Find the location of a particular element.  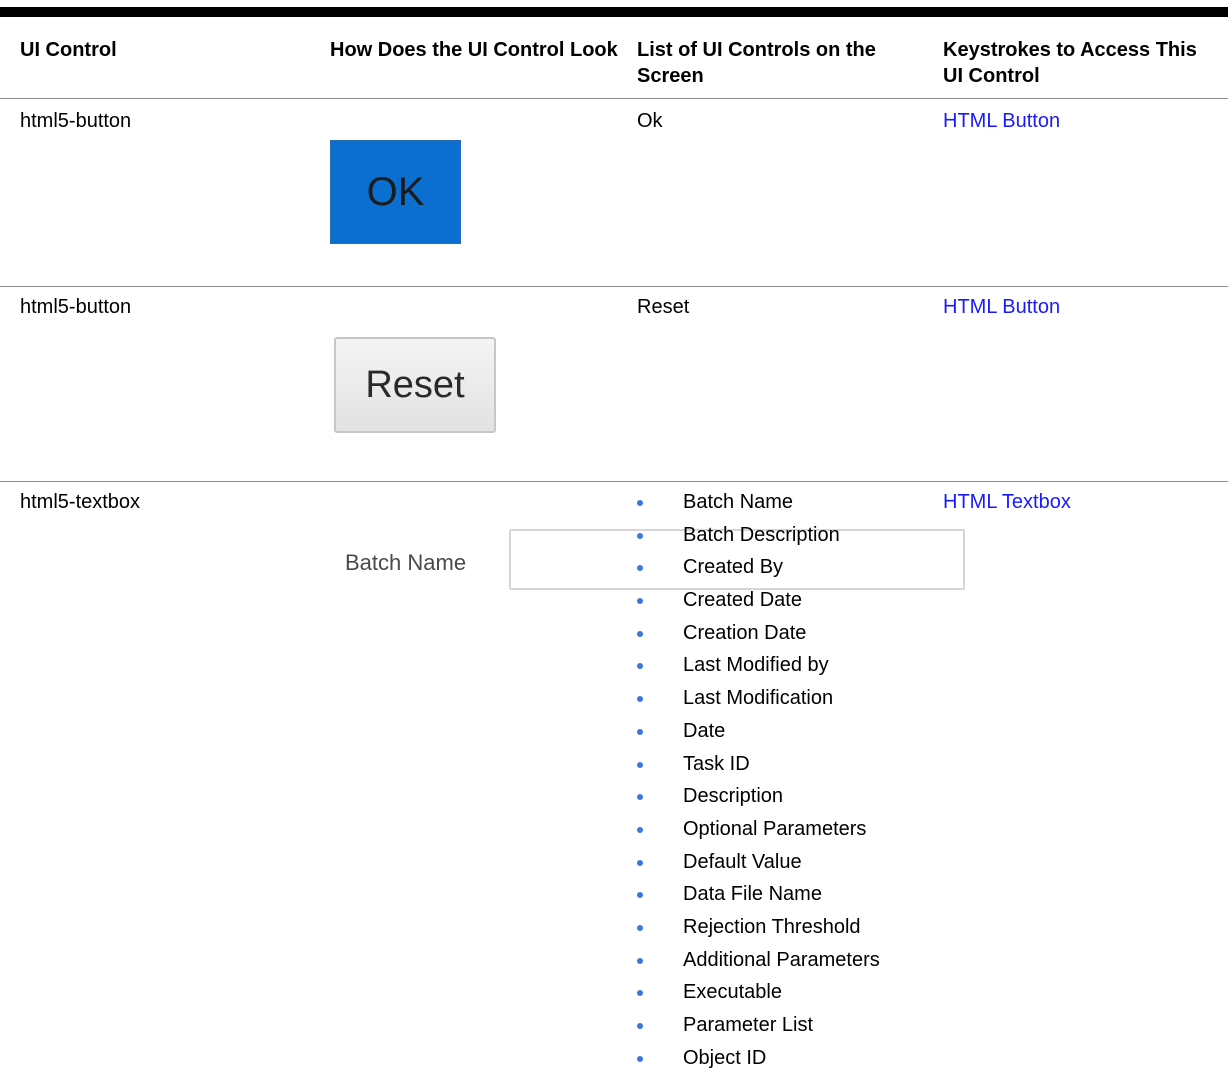

list-item: Description is located at coordinates (758, 799).